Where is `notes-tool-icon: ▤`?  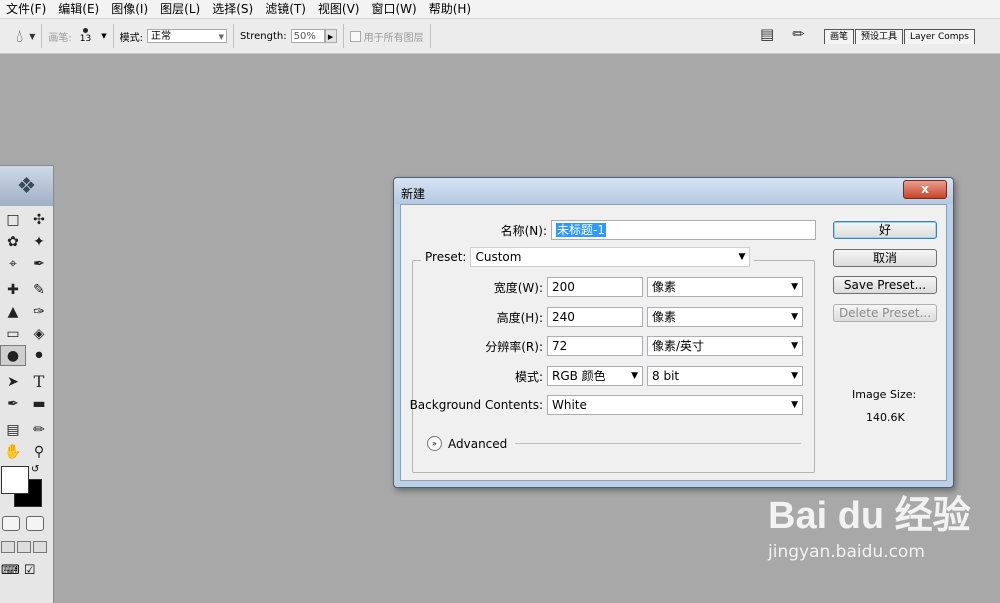 notes-tool-icon: ▤ is located at coordinates (13, 429).